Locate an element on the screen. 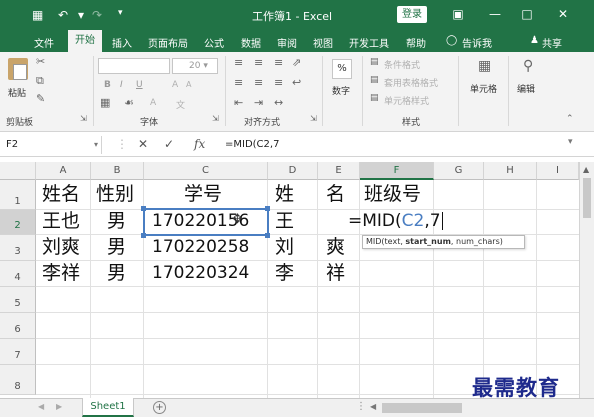  cell-f1: 班级号 is located at coordinates (392, 194).